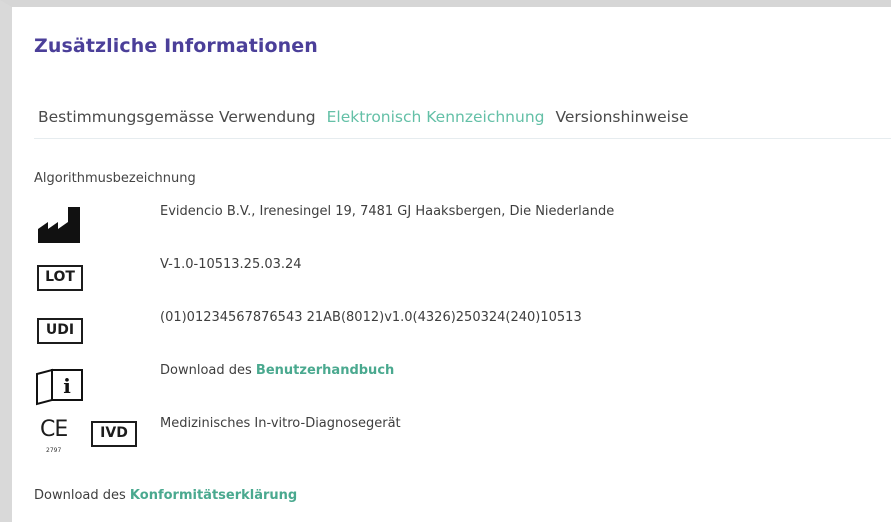 The height and width of the screenshot is (522, 891). Describe the element at coordinates (54, 450) in the screenshot. I see `notified-body-number: 2797` at that location.